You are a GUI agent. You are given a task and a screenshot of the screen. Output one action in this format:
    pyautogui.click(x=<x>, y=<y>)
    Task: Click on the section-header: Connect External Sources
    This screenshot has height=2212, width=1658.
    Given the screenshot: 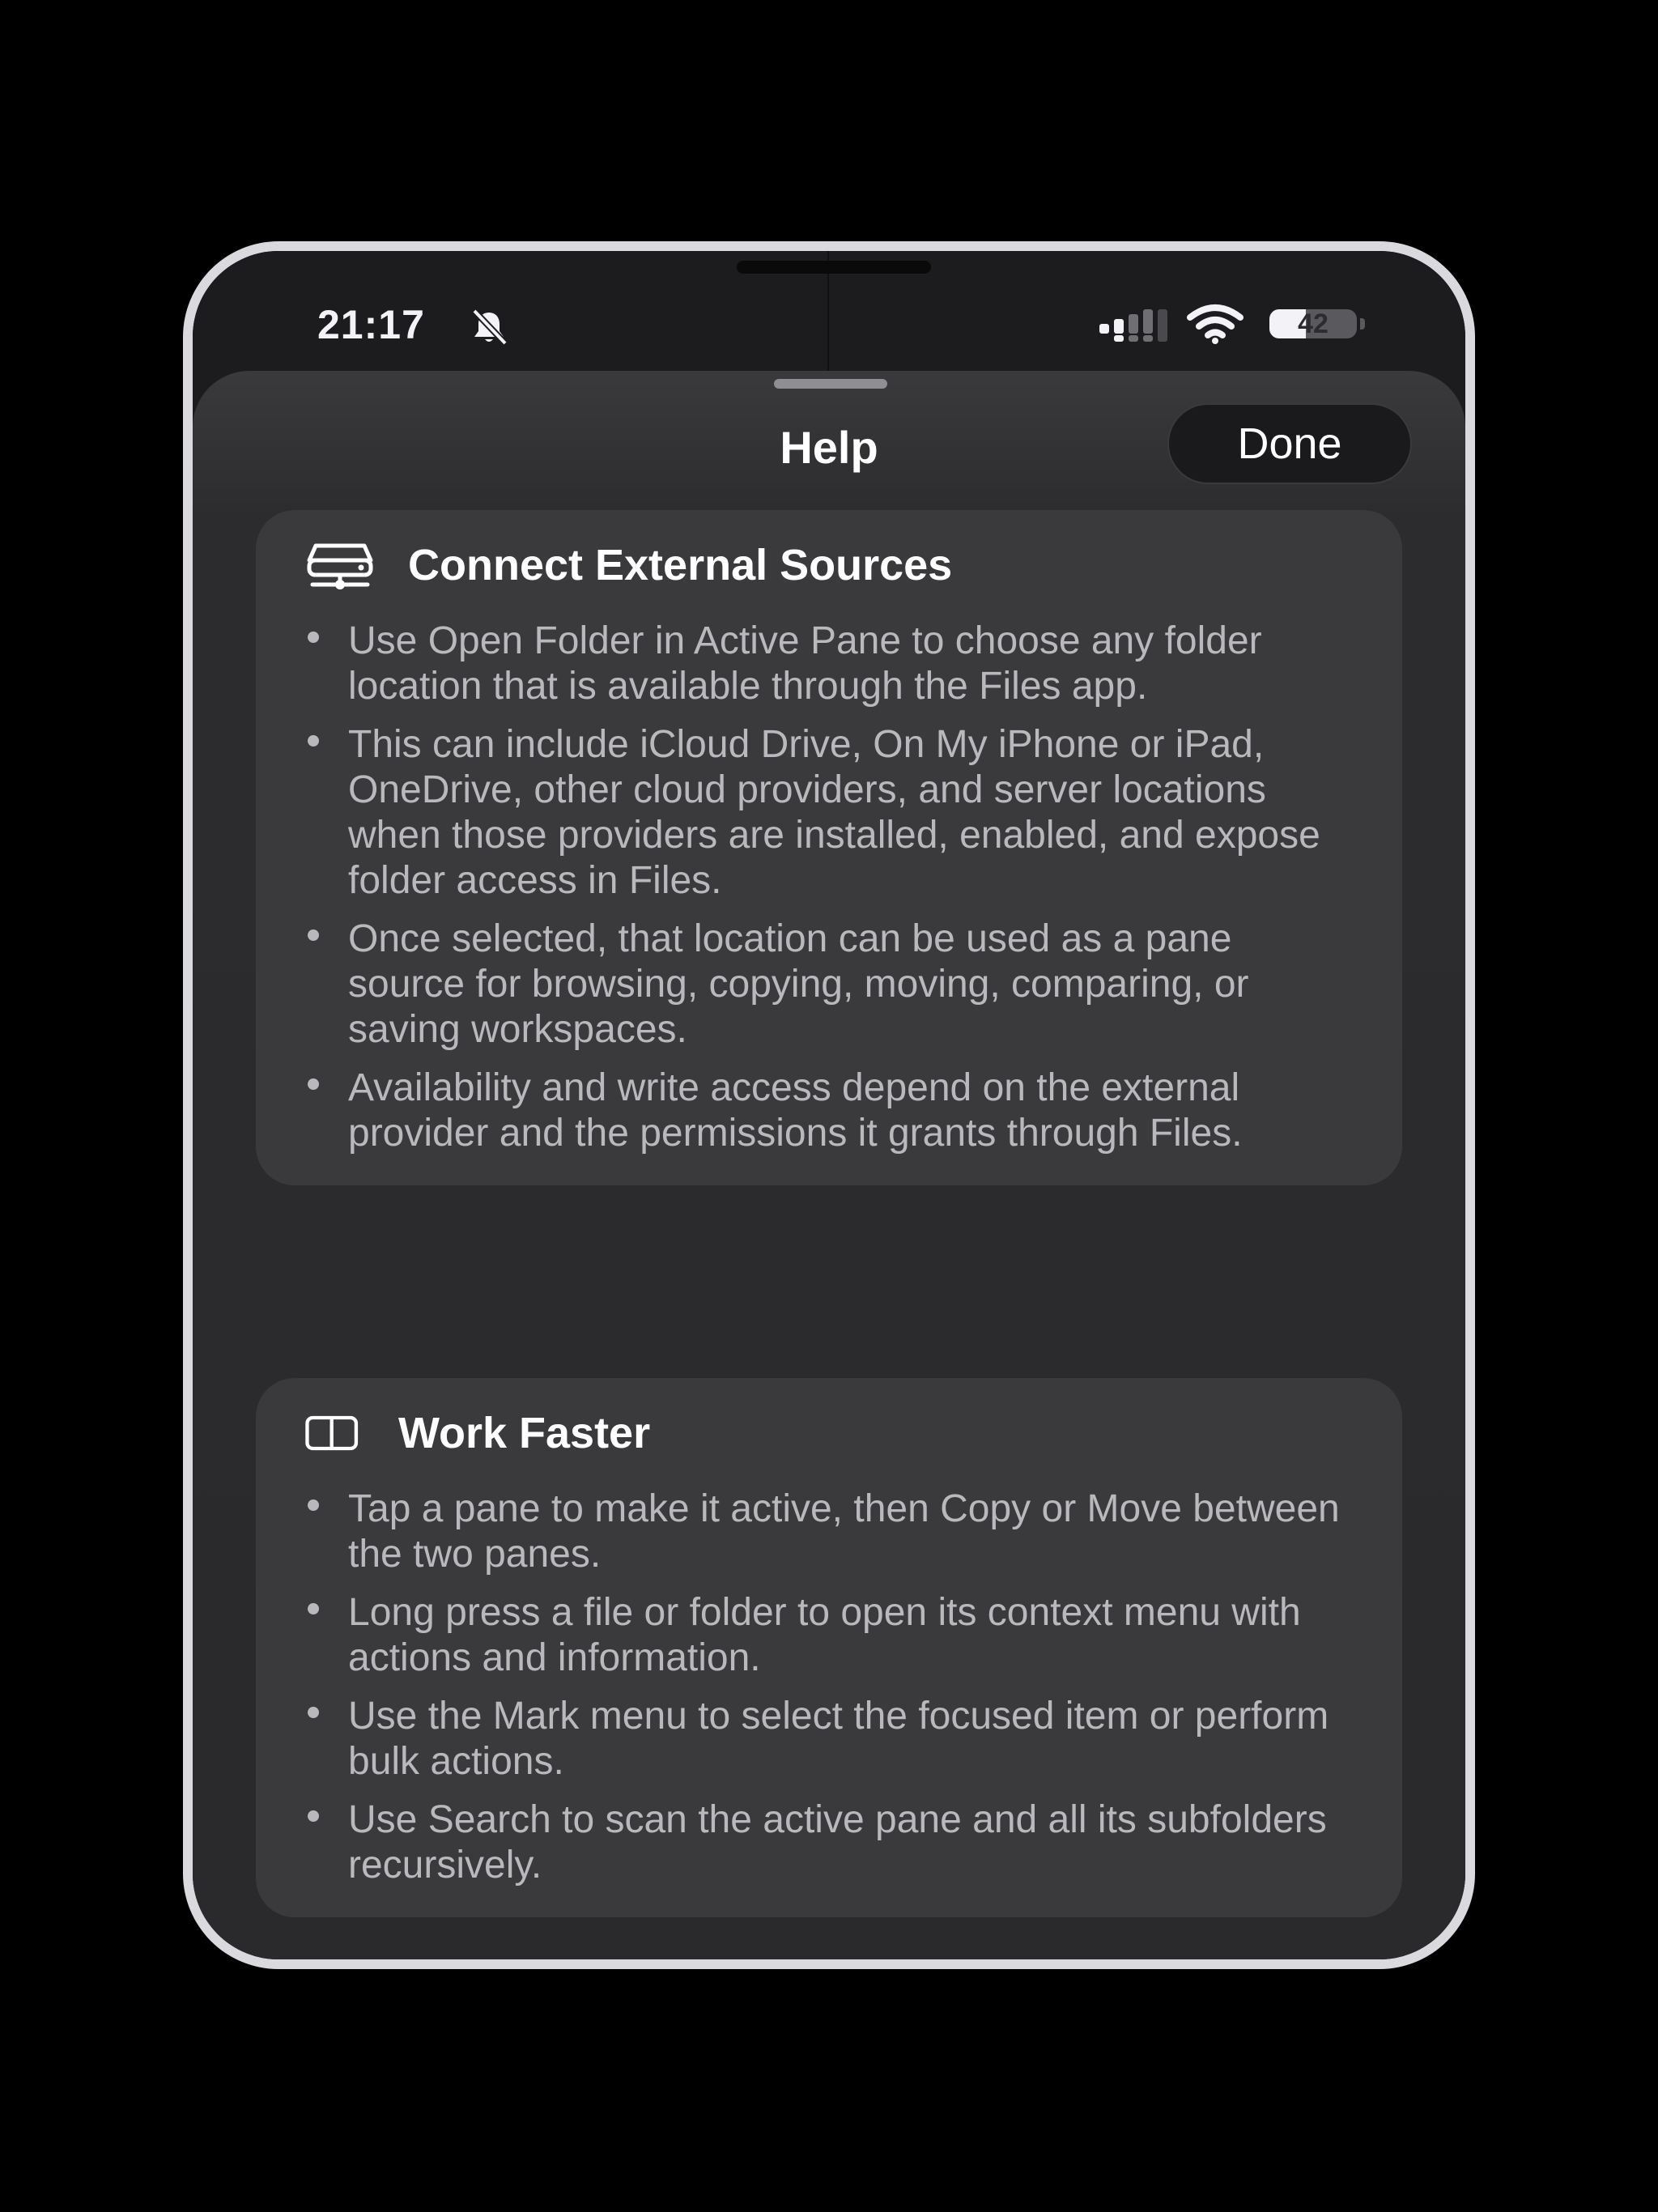 What is the action you would take?
    pyautogui.click(x=829, y=565)
    